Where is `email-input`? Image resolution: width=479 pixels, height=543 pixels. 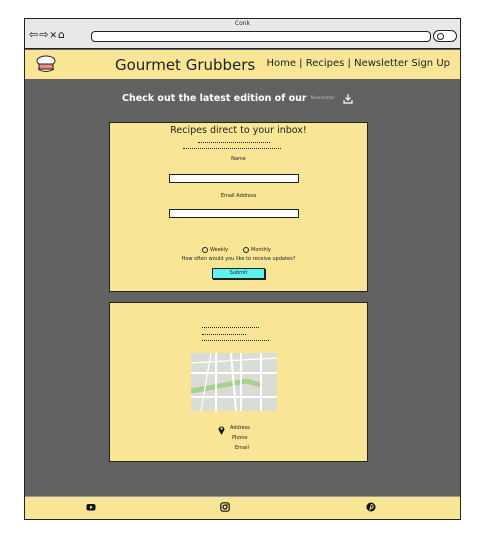
email-input is located at coordinates (234, 213).